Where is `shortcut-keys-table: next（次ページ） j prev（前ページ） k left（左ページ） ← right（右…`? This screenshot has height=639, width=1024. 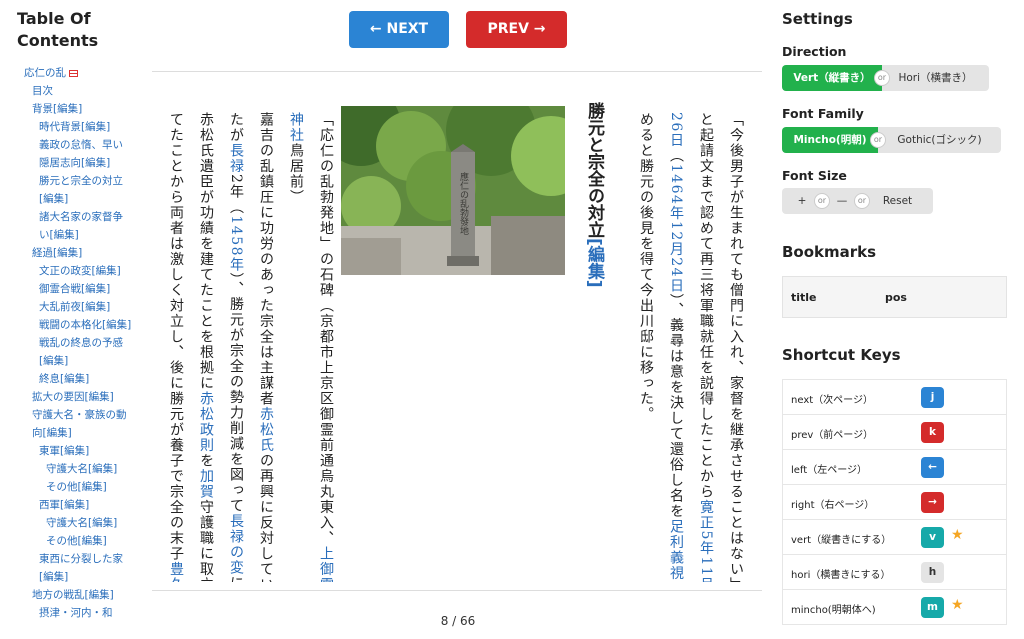
shortcut-keys-table: next（次ページ） j prev（前ページ） k left（左ページ） ← right（右… is located at coordinates (894, 502).